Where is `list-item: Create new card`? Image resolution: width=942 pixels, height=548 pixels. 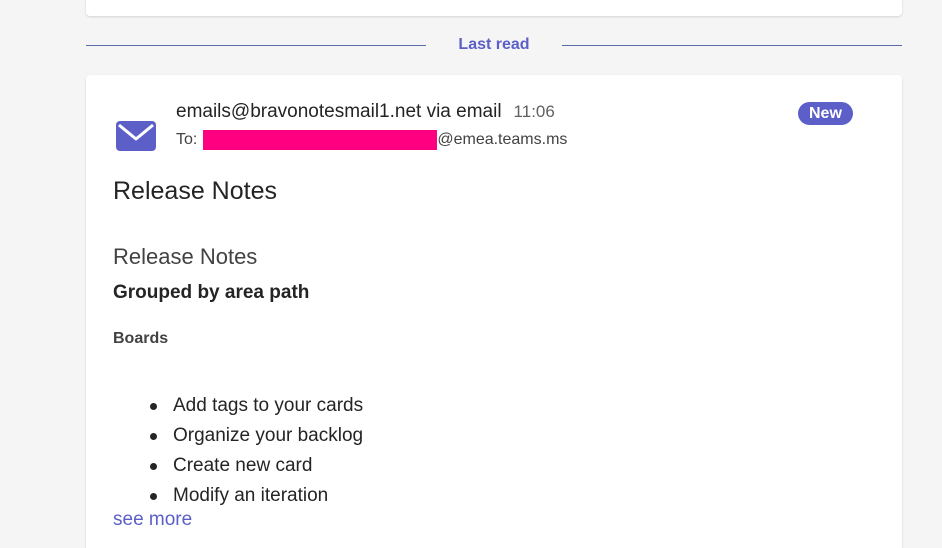 list-item: Create new card is located at coordinates (256, 466).